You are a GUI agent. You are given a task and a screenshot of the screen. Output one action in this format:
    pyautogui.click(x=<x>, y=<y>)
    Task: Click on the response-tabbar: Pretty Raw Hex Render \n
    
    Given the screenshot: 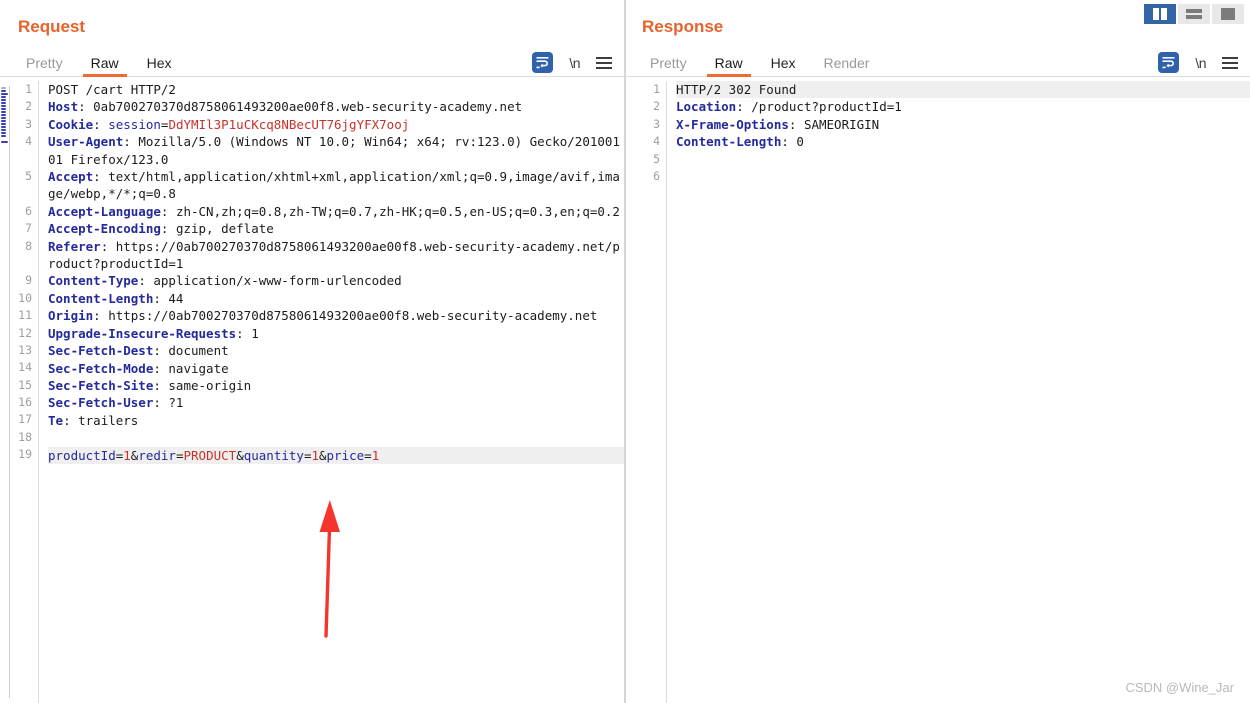 What is the action you would take?
    pyautogui.click(x=937, y=61)
    